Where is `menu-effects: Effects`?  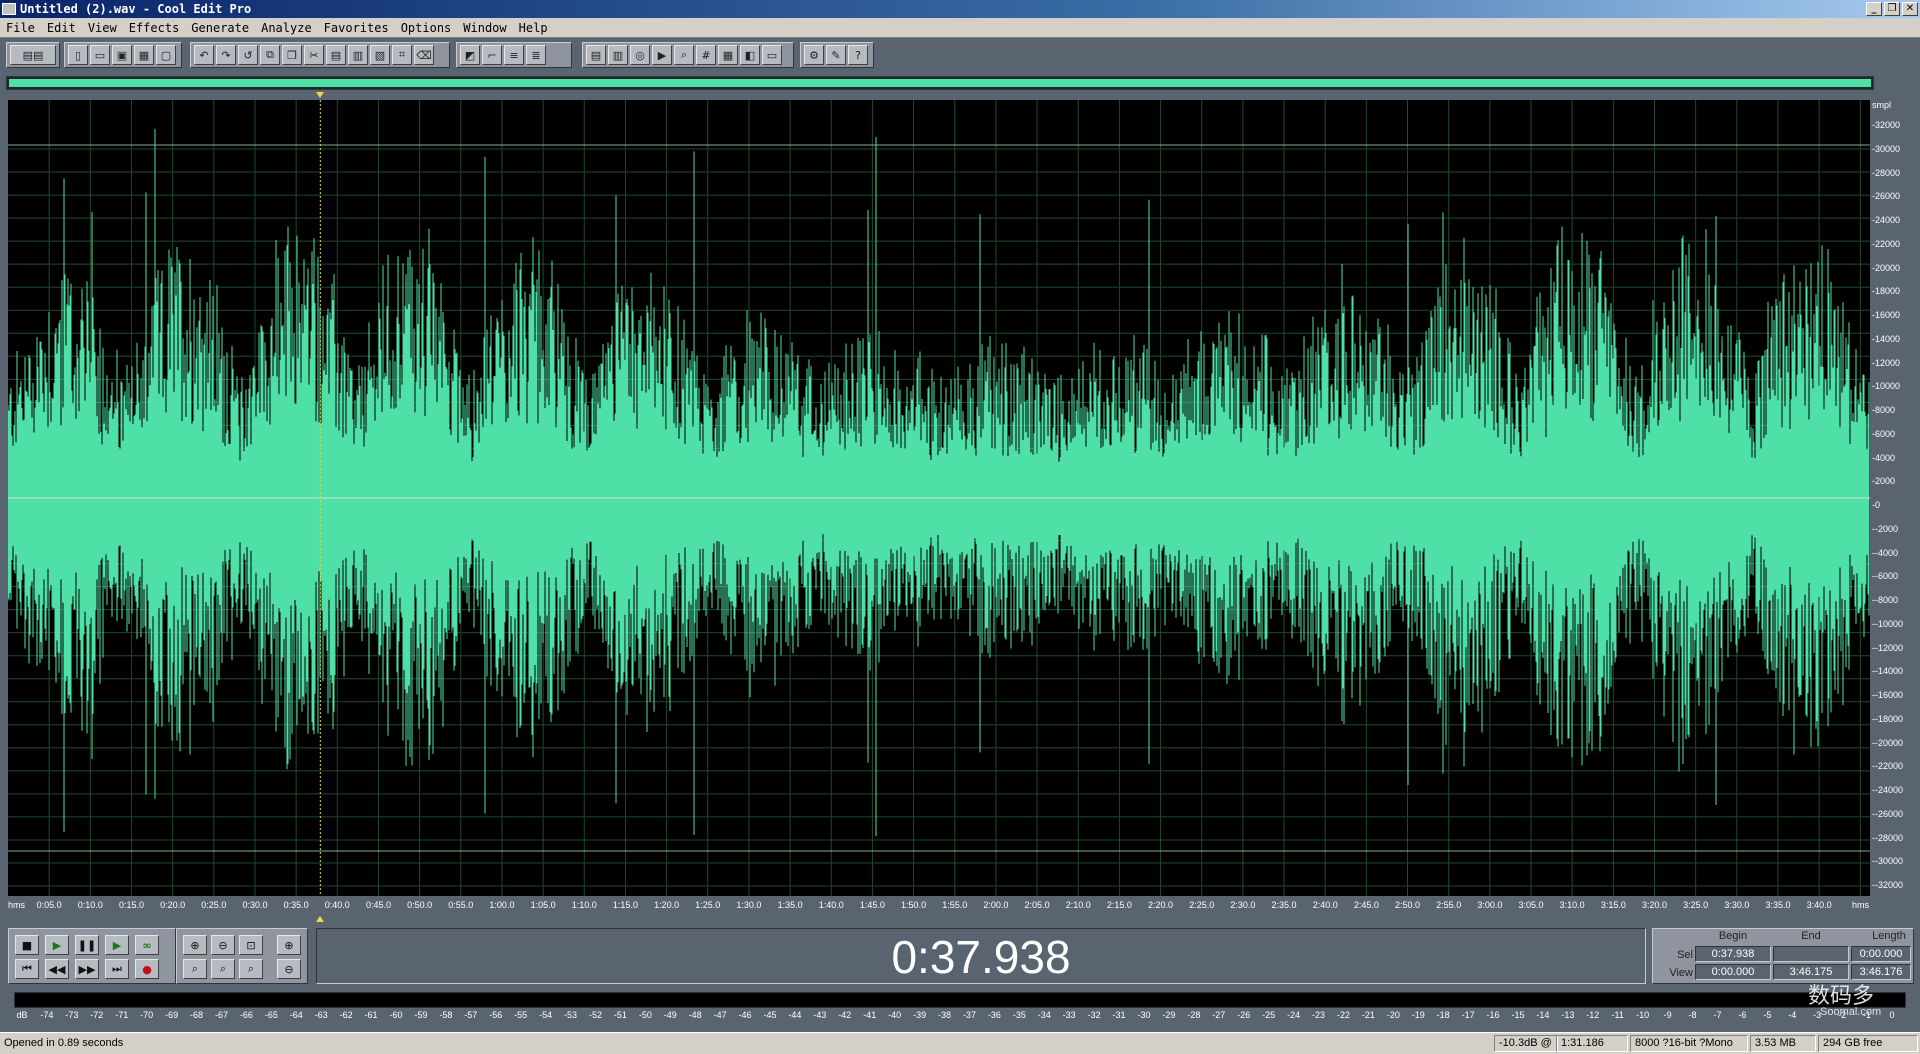 menu-effects: Effects is located at coordinates (154, 28).